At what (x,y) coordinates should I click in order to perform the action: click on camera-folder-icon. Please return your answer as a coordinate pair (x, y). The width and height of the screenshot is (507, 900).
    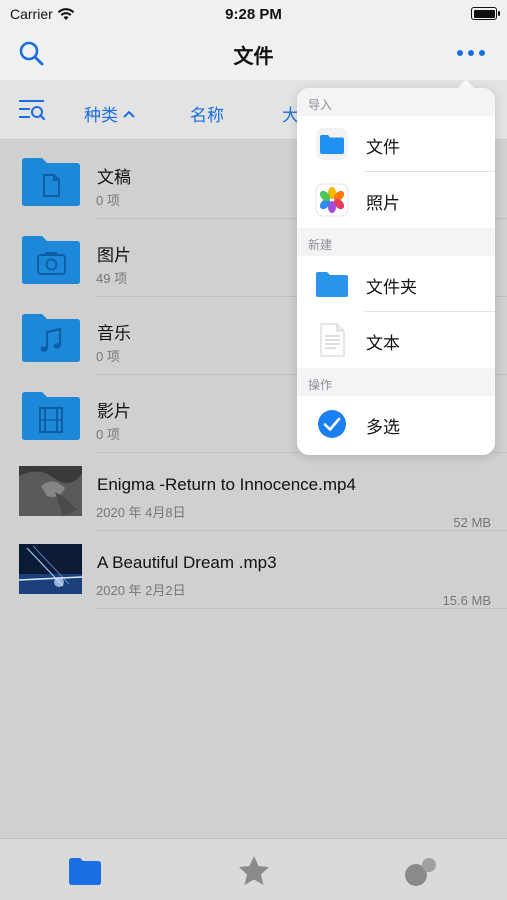
    Looking at the image, I should click on (51, 260).